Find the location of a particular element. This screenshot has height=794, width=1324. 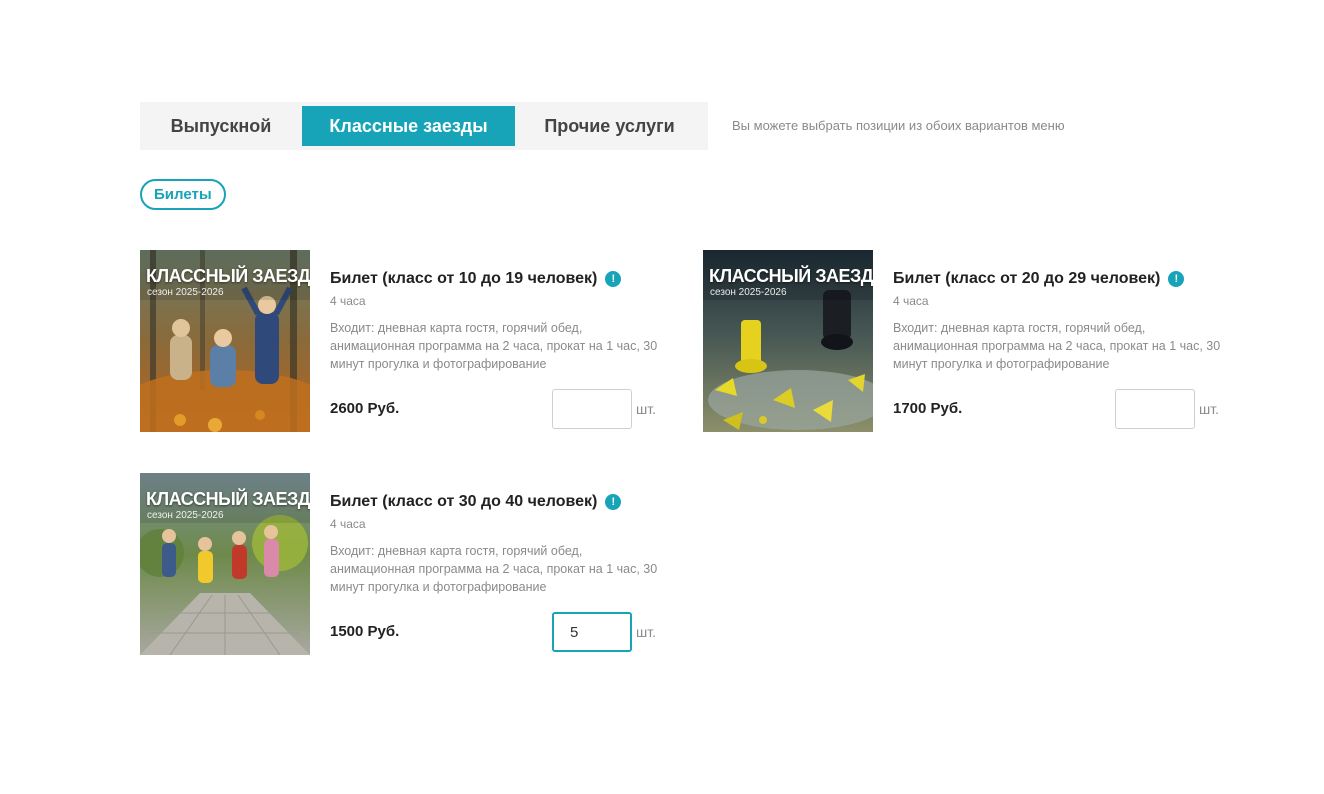

product-title: Билет (класс от 30 до 40 человек) ! is located at coordinates (476, 502).